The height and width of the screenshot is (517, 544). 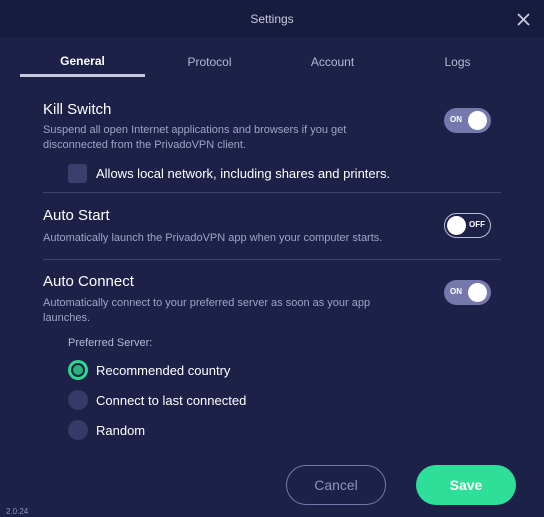 I want to click on window-title: Settings, so click(x=272, y=19).